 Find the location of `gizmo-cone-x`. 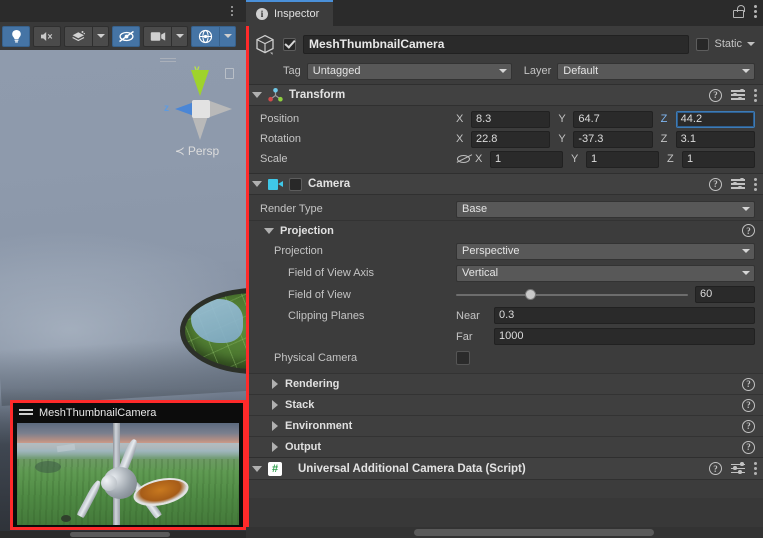

gizmo-cone-x is located at coordinates (221, 109).